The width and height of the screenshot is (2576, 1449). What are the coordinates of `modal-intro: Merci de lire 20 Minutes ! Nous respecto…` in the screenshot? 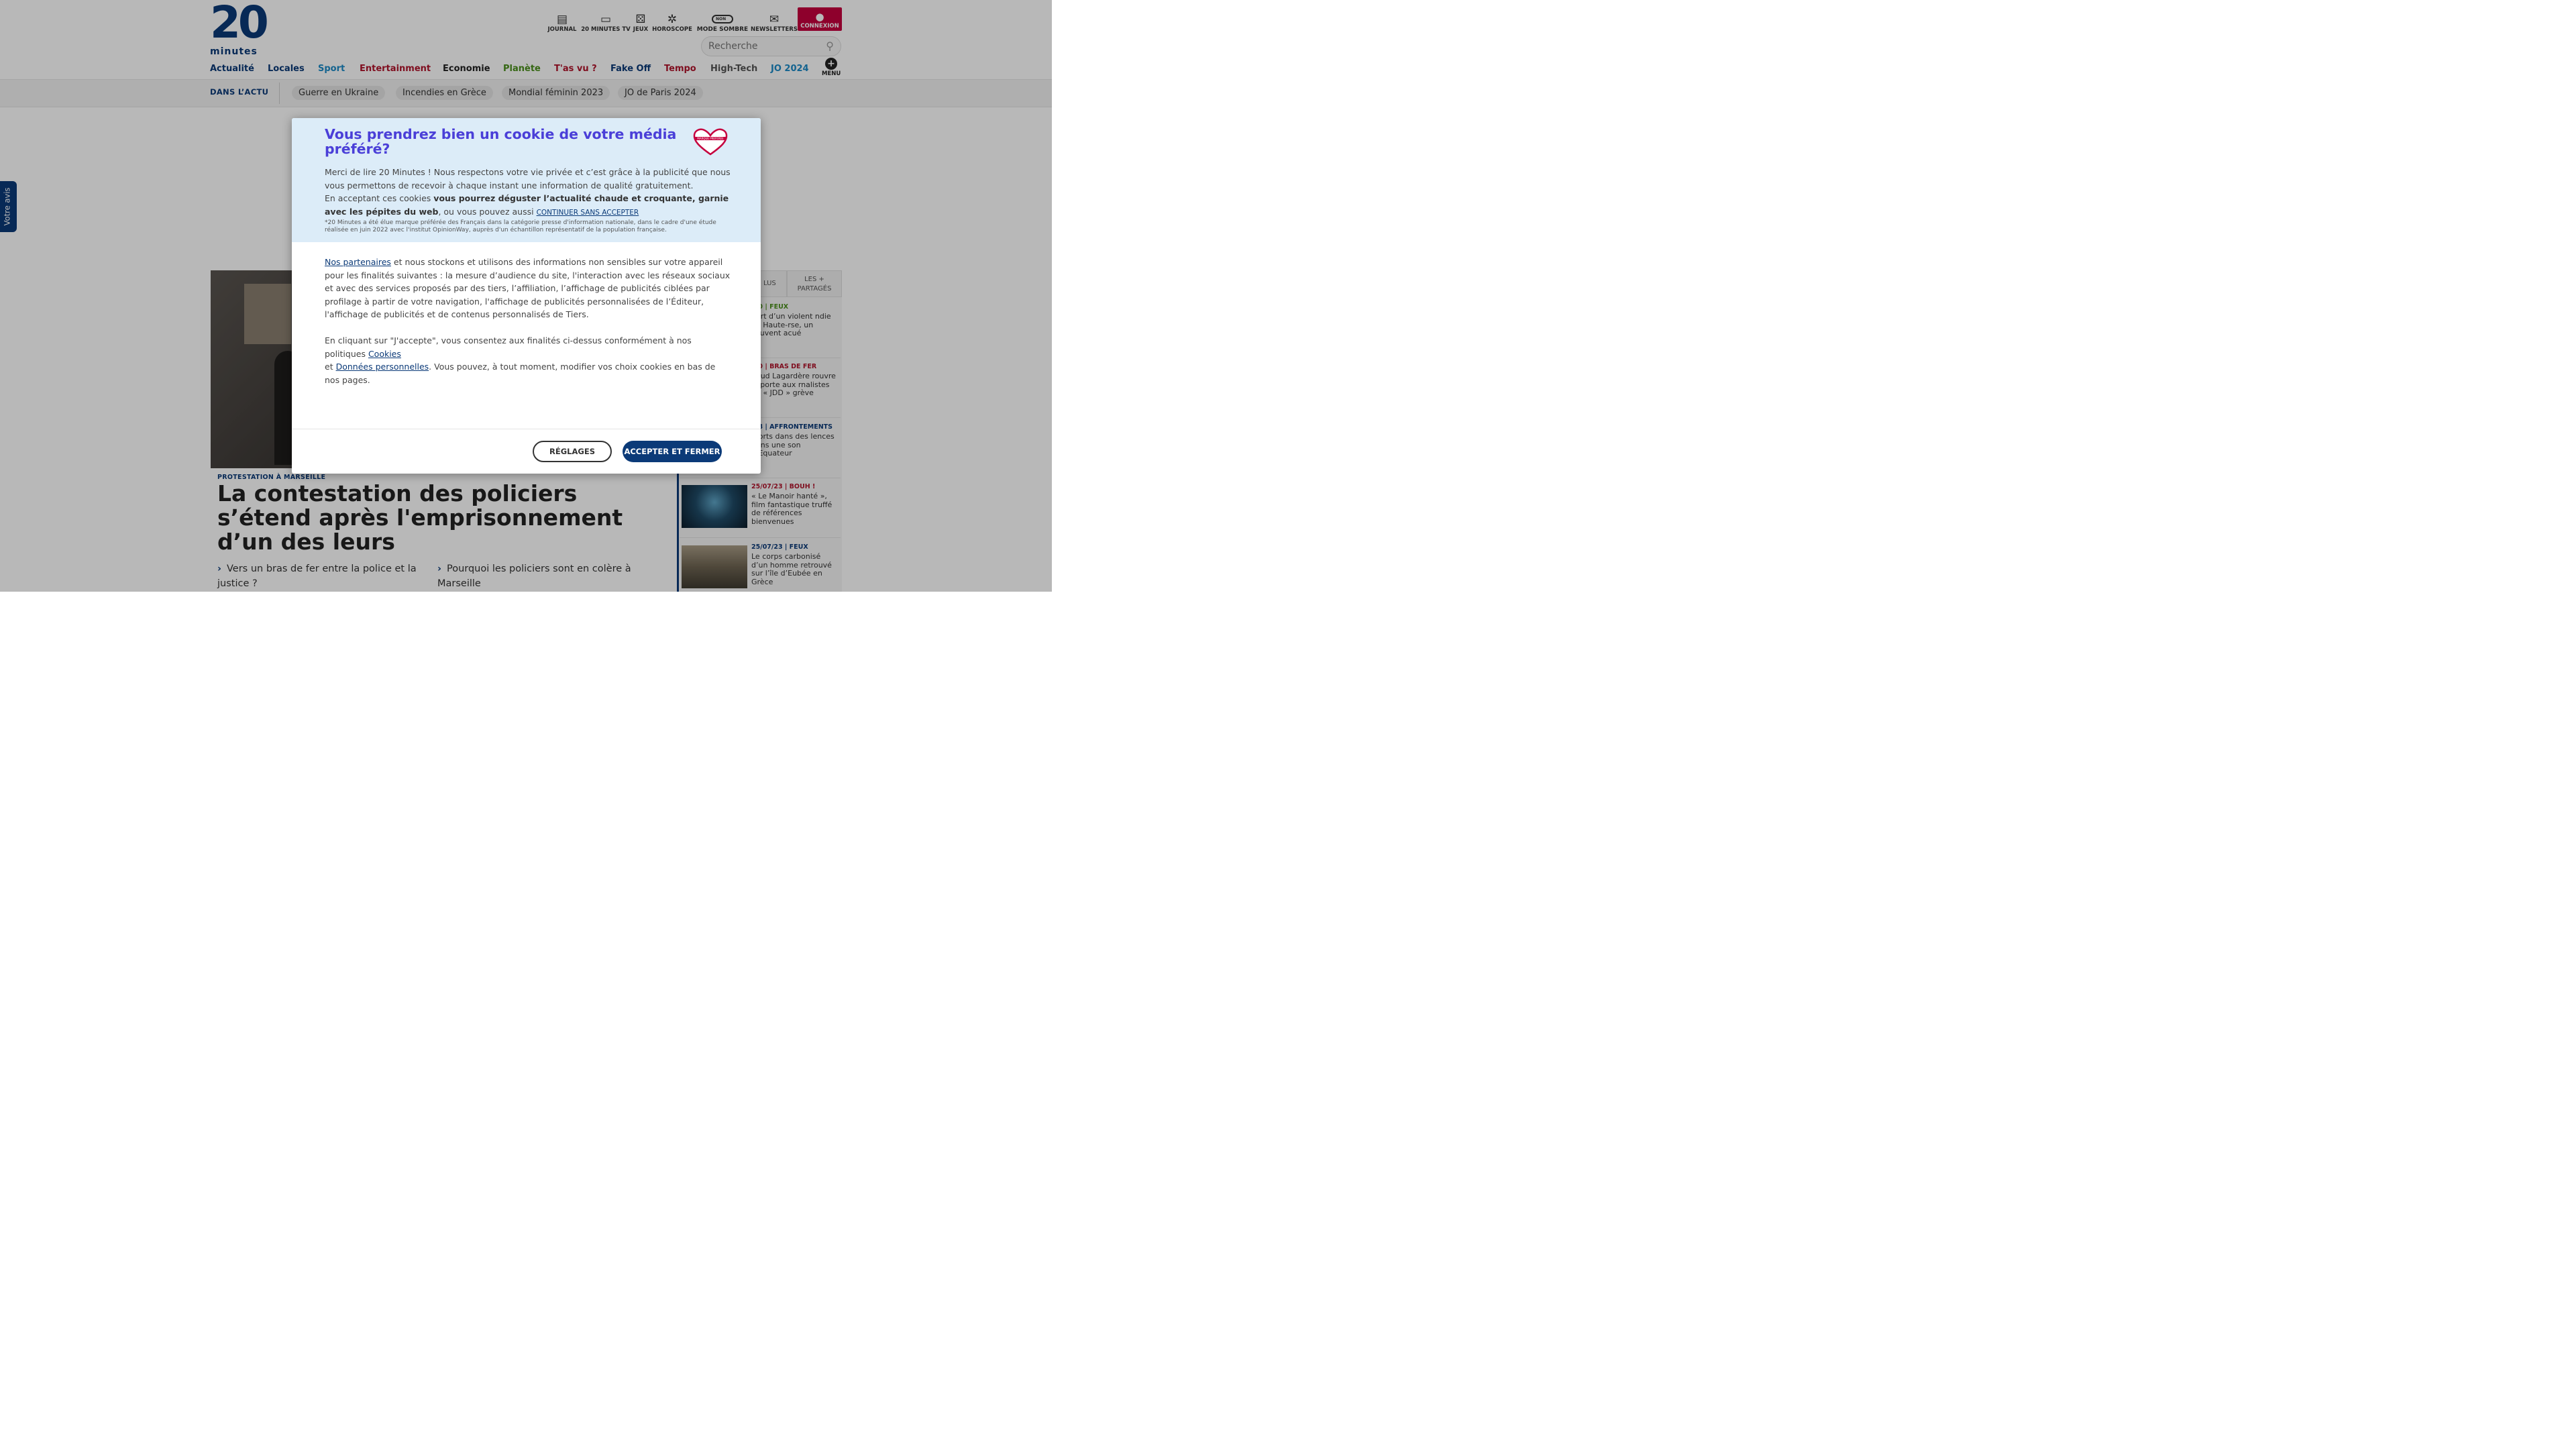 It's located at (528, 192).